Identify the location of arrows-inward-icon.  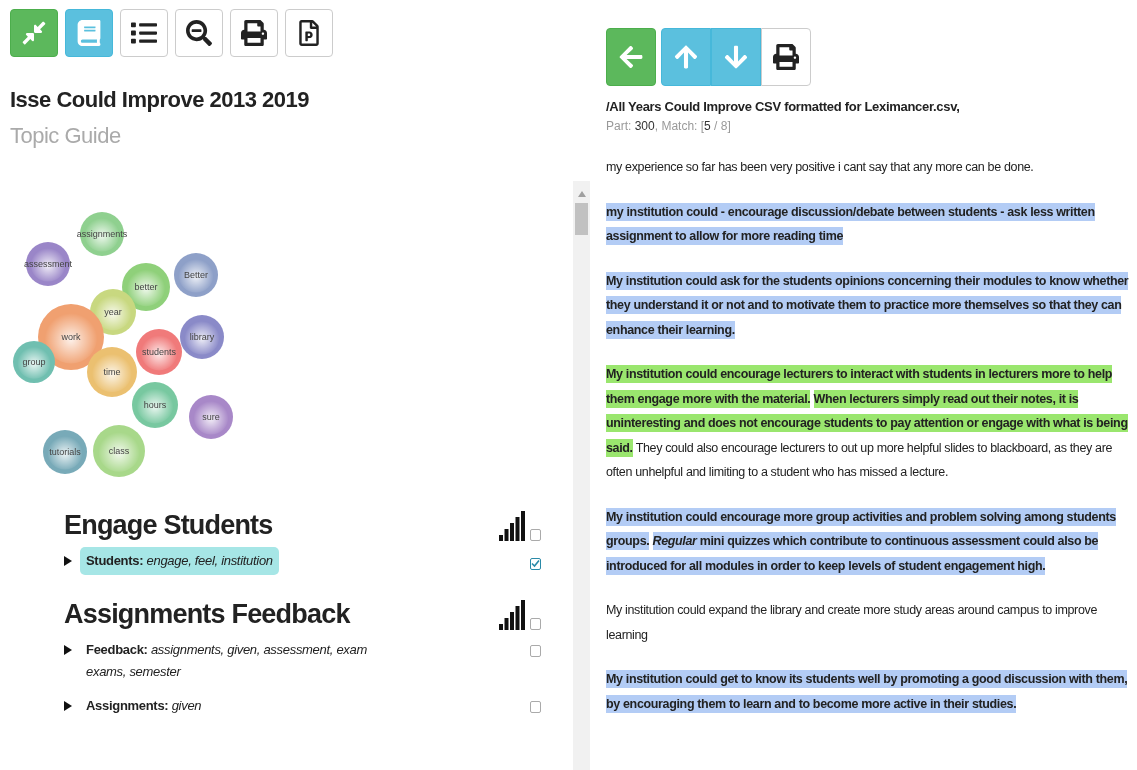
(34, 33).